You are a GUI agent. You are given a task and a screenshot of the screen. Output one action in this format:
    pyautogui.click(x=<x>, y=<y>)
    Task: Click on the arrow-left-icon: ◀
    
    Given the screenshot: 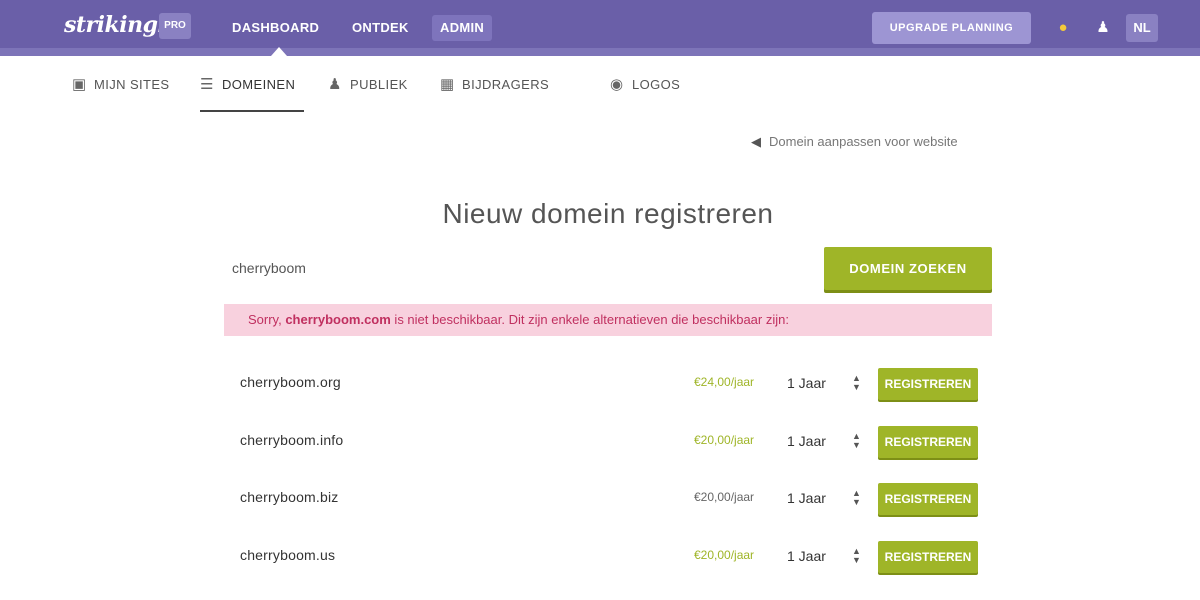 What is the action you would take?
    pyautogui.click(x=756, y=141)
    